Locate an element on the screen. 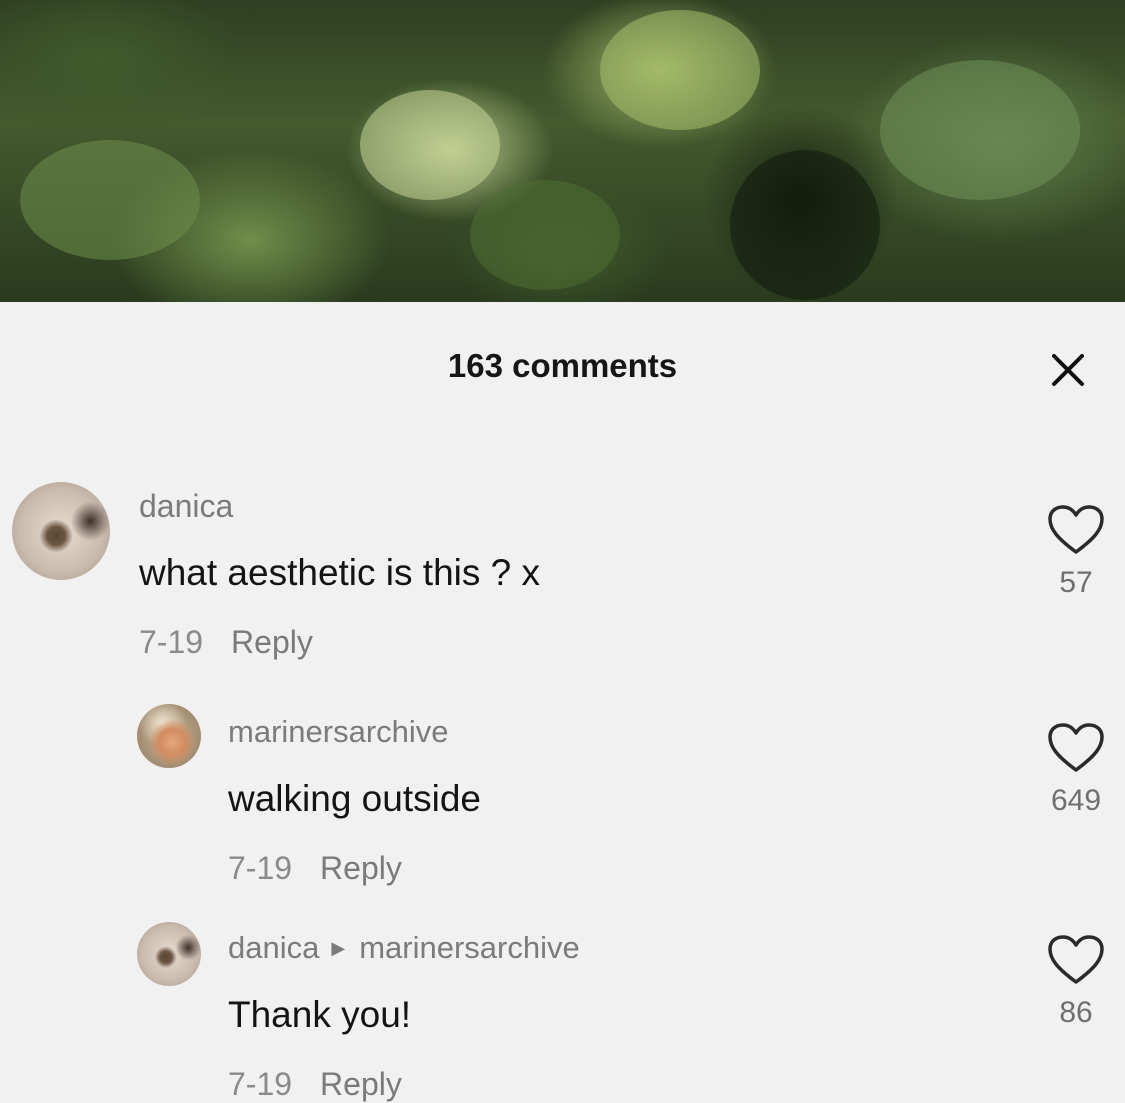  like-button: 86 is located at coordinates (1076, 982).